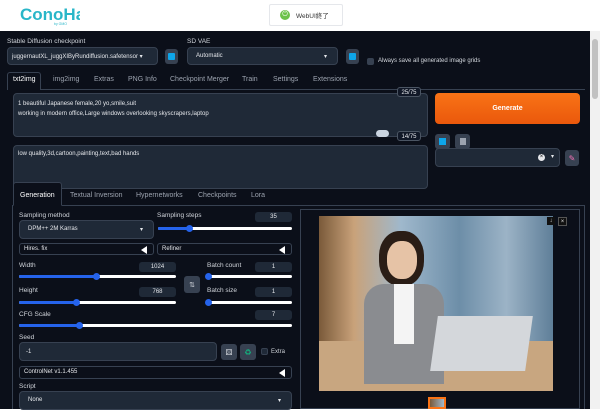 This screenshot has height=410, width=600. What do you see at coordinates (66, 79) in the screenshot?
I see `tab-img2img: img2img` at bounding box center [66, 79].